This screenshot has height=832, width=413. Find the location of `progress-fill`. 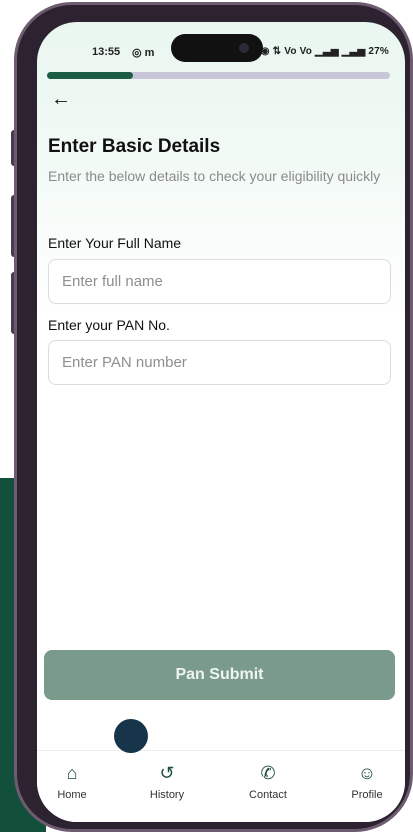

progress-fill is located at coordinates (90, 75).